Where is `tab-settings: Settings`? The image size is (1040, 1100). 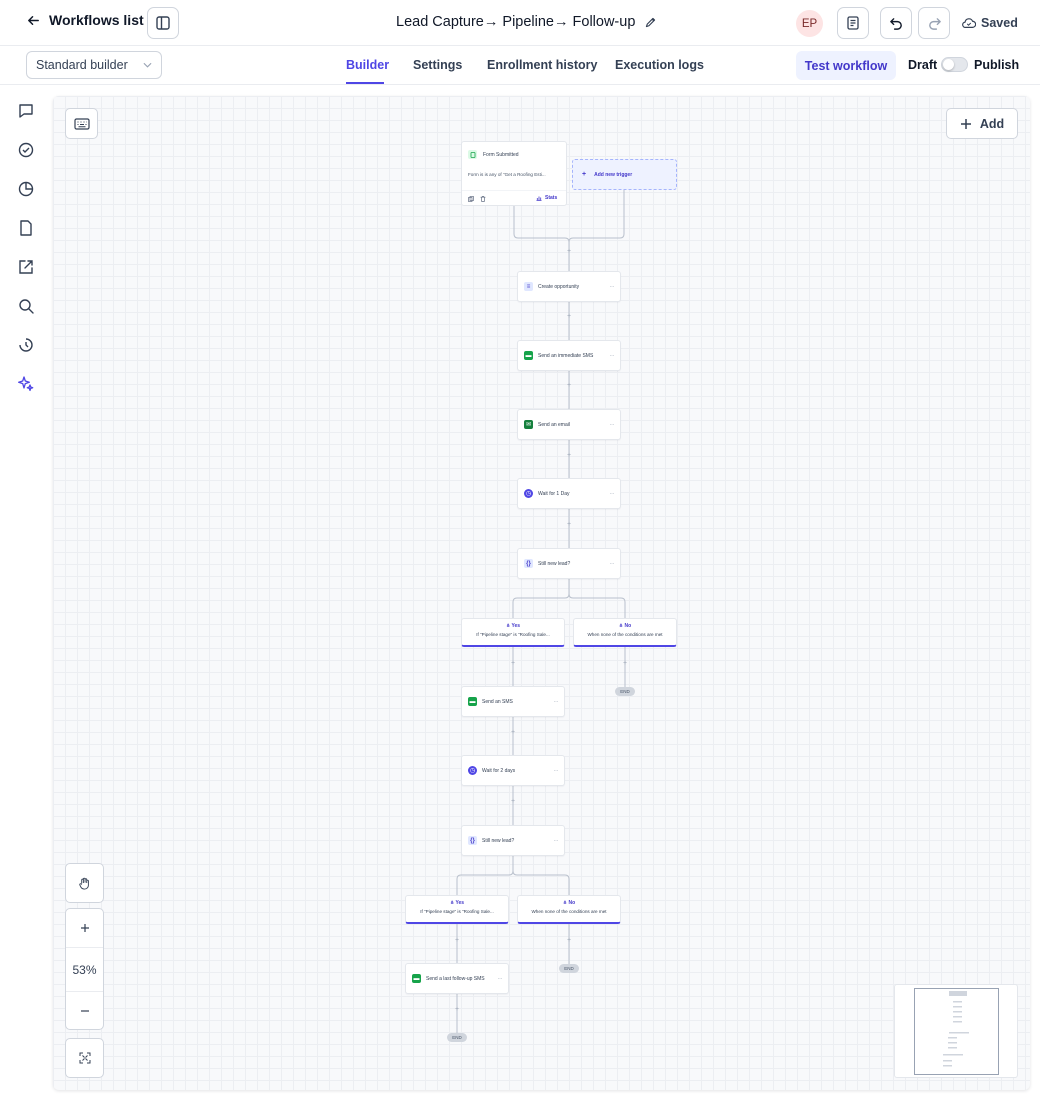
tab-settings: Settings is located at coordinates (437, 65).